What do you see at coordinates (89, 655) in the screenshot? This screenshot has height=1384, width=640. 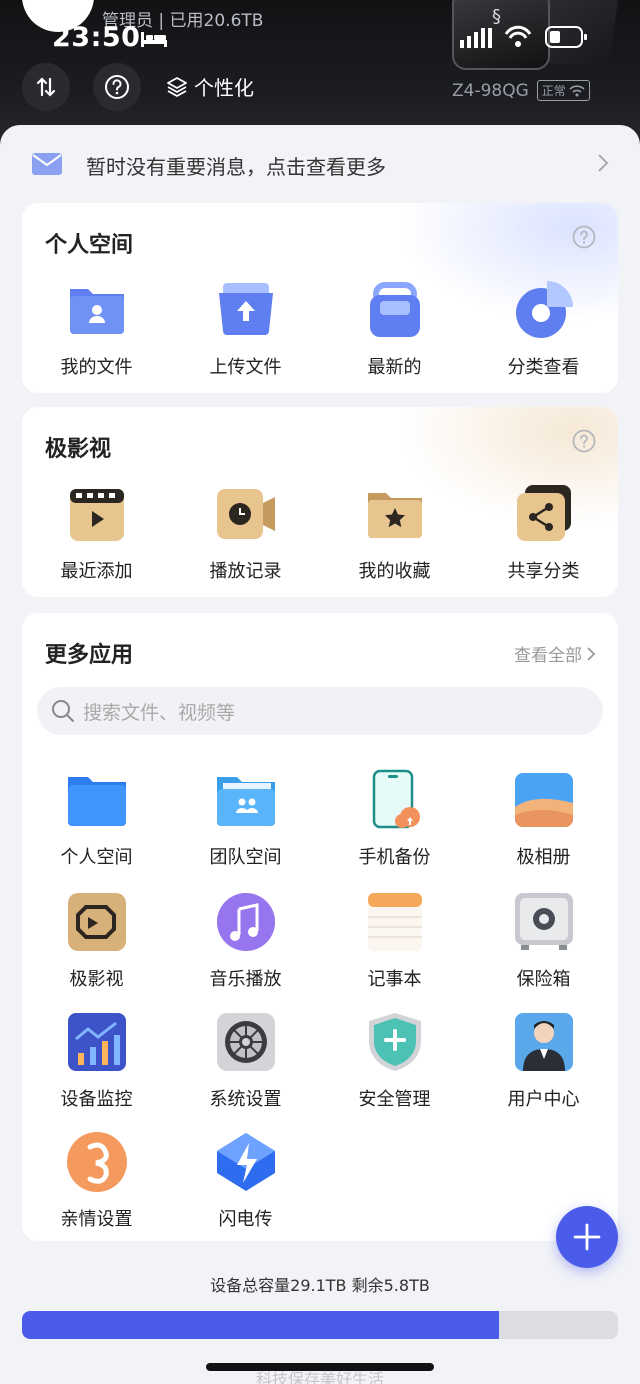 I see `more-apps-title: 更多应用` at bounding box center [89, 655].